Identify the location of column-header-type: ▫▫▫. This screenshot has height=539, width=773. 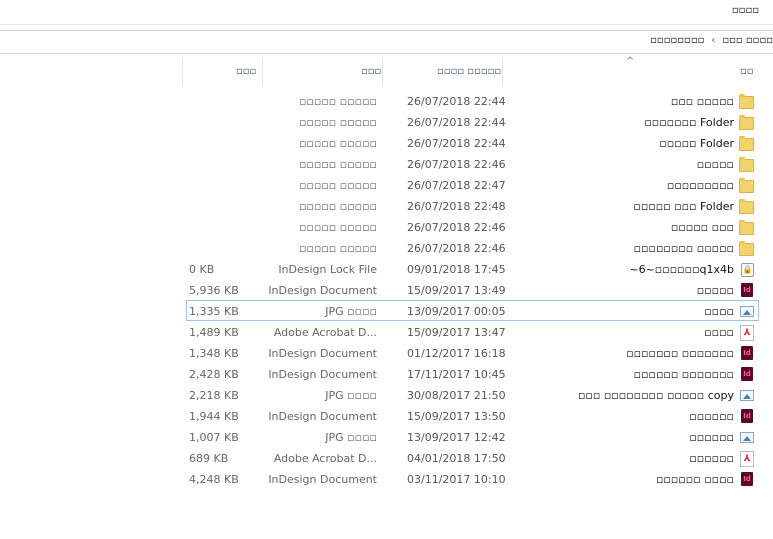
(371, 72).